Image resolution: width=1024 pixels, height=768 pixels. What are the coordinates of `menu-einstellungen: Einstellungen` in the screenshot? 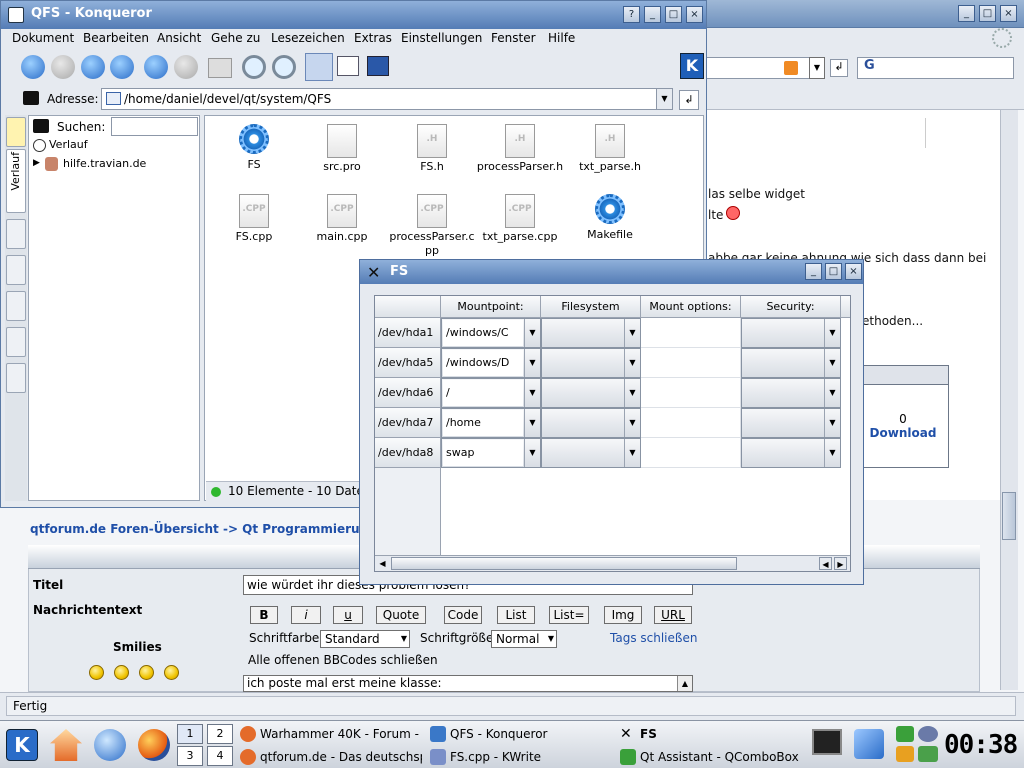 It's located at (441, 38).